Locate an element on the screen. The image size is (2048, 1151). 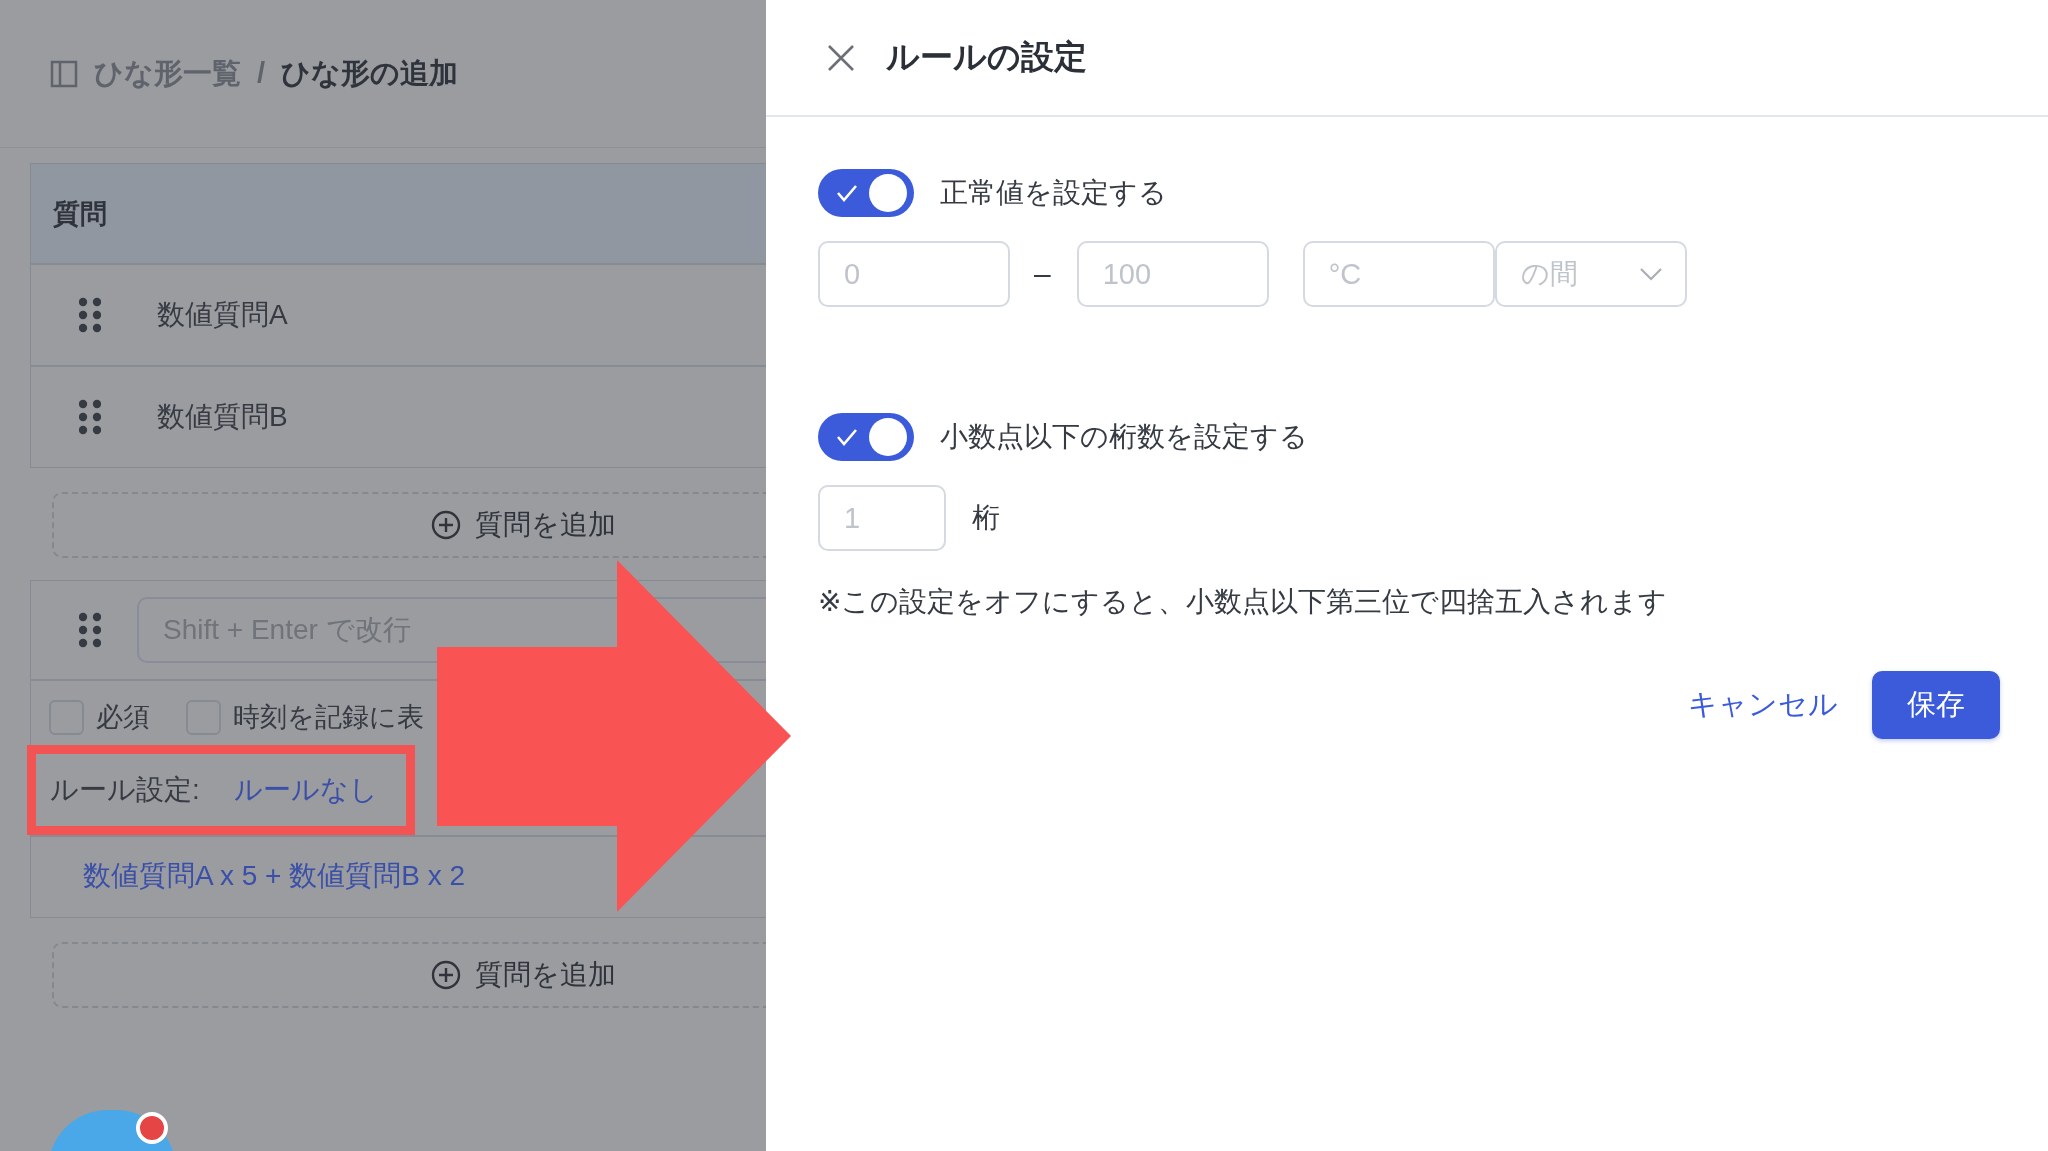
card-header: 質問 is located at coordinates (398, 214).